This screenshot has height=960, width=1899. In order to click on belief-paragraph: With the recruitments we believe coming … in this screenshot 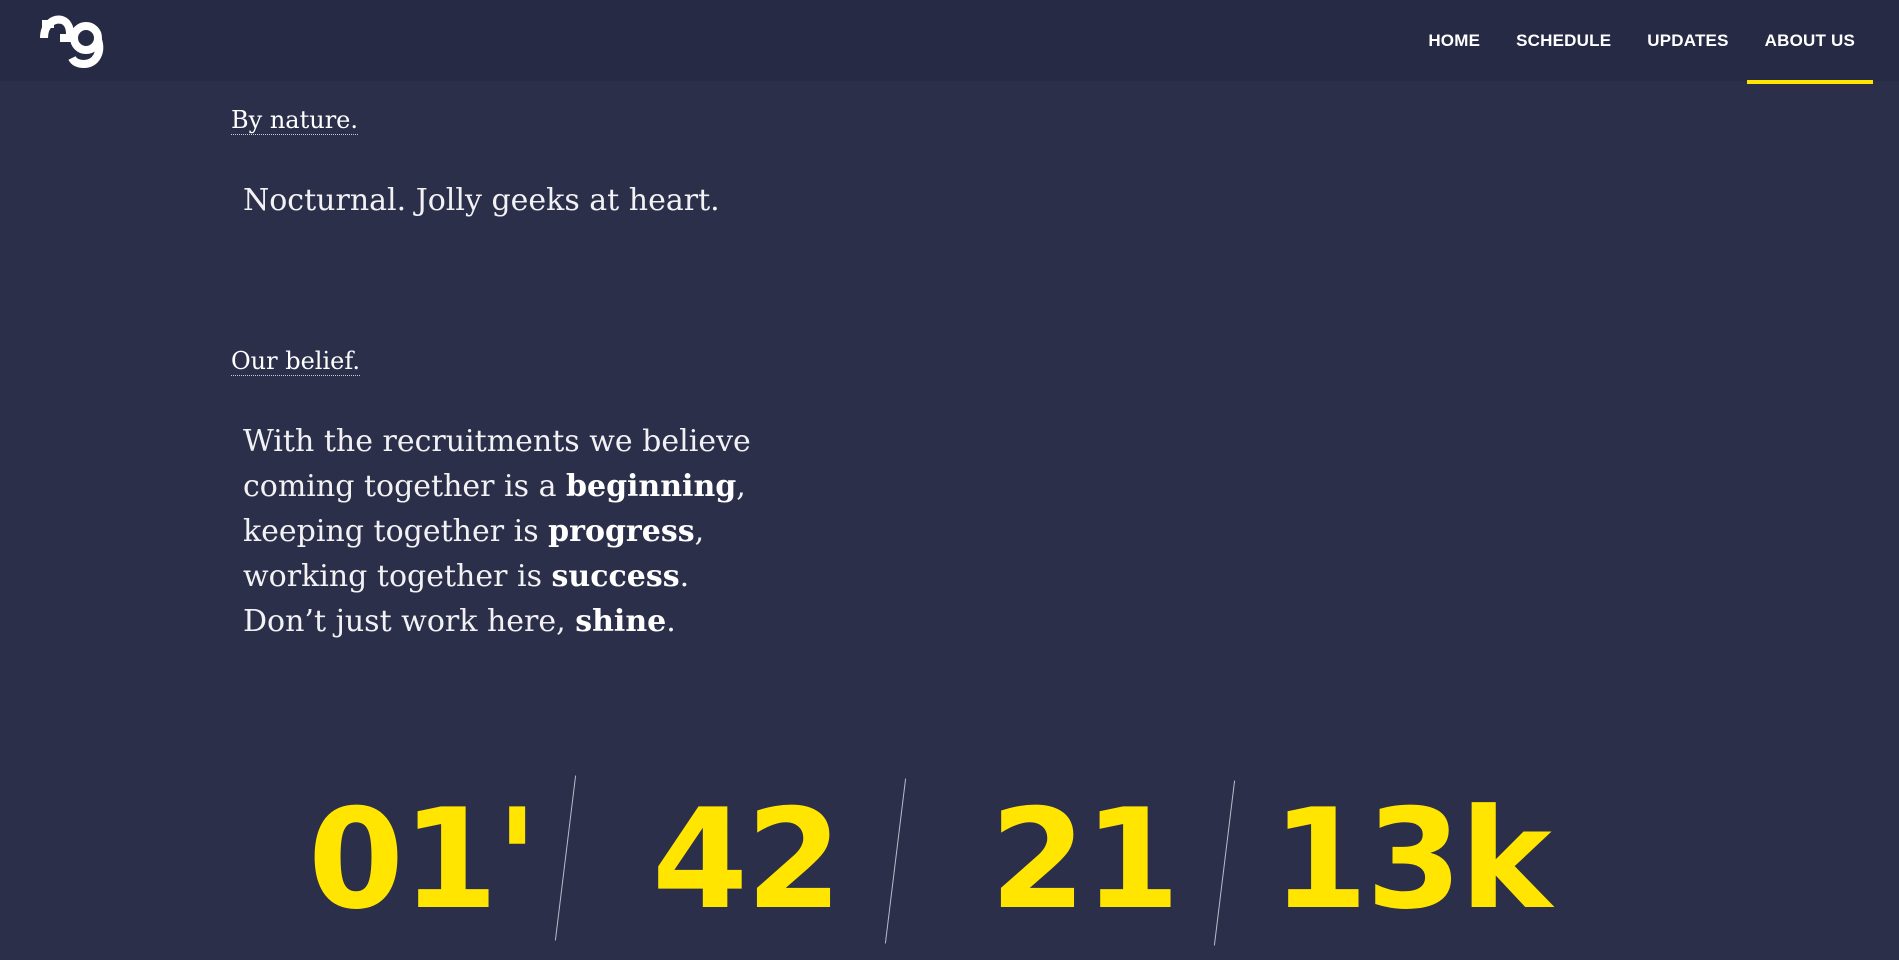, I will do `click(497, 531)`.